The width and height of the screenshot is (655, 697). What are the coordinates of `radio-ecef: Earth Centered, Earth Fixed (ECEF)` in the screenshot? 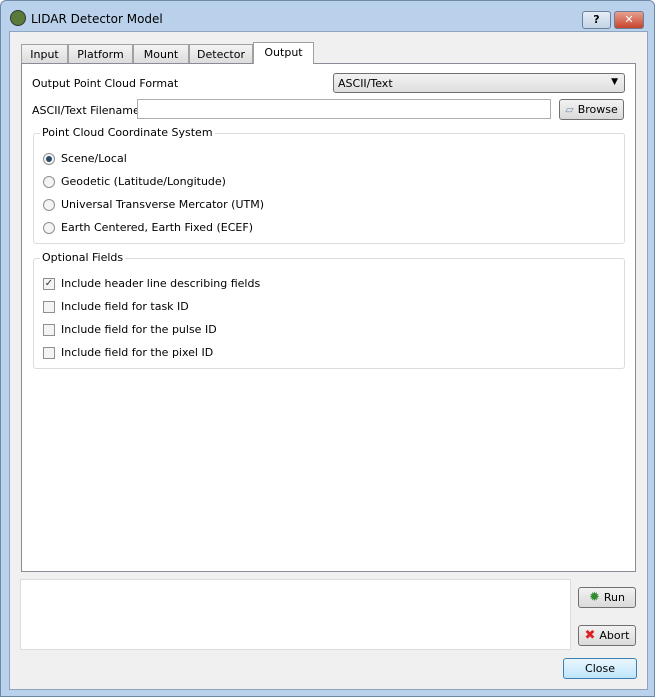 It's located at (148, 227).